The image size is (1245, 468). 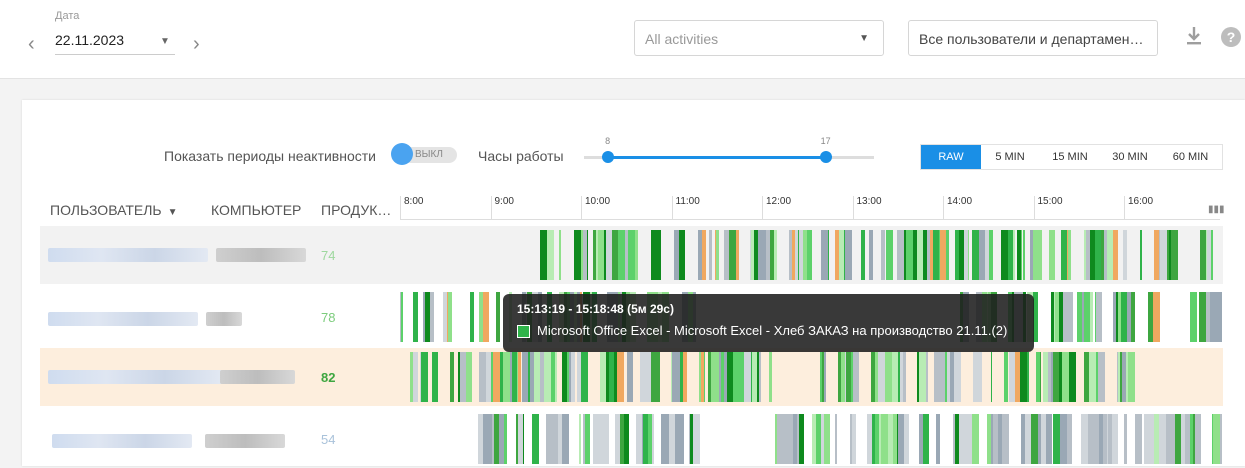 I want to click on help-icon: ?, so click(x=1231, y=37).